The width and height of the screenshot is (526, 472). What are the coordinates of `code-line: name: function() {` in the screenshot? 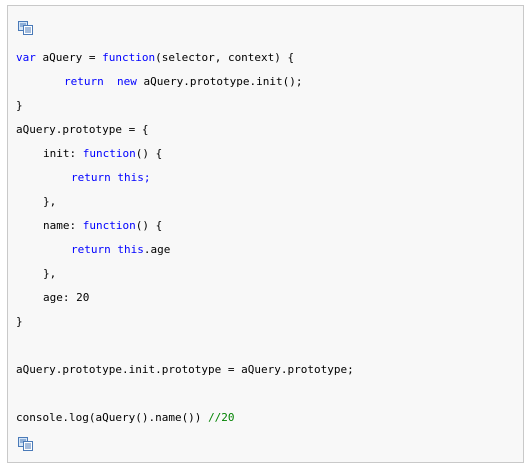 It's located at (89, 226).